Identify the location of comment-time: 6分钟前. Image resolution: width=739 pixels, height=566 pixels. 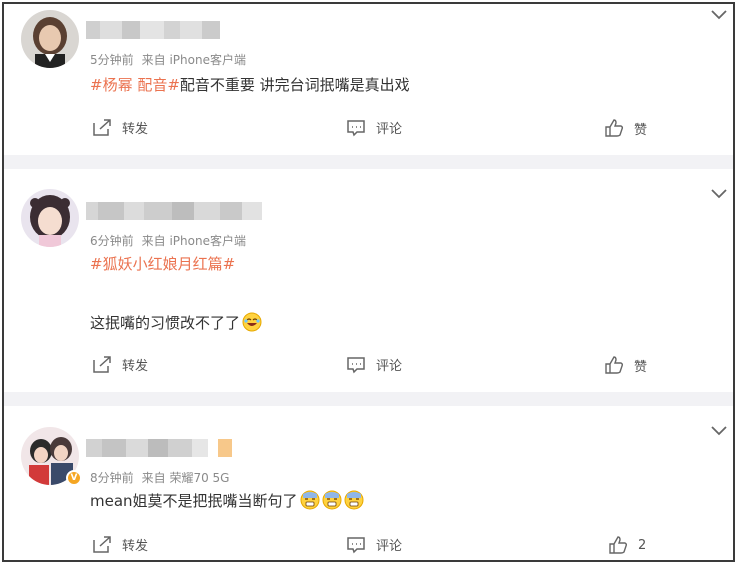
(112, 241).